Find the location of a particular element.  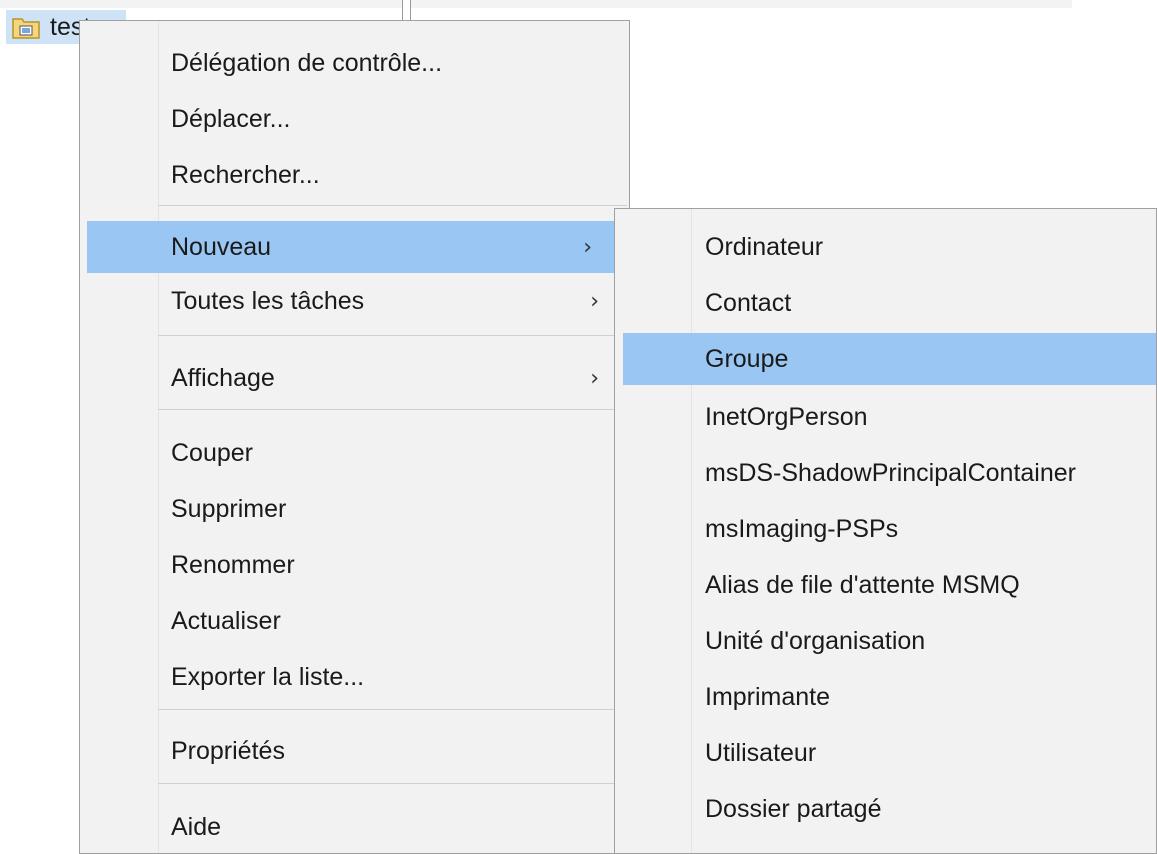

menu-item-label: msDS-ShadowPrincipalContainer is located at coordinates (890, 472).